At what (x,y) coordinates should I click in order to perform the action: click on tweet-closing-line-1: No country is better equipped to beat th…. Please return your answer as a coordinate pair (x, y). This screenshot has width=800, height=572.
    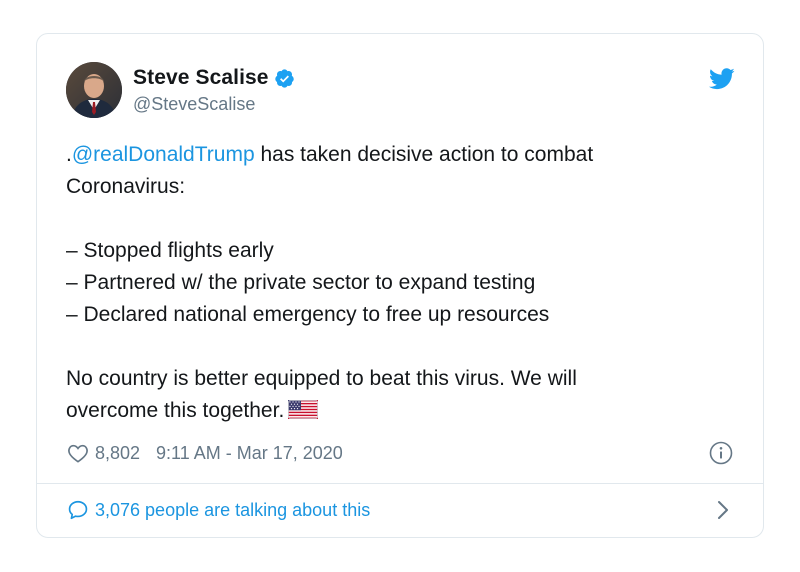
    Looking at the image, I should click on (321, 378).